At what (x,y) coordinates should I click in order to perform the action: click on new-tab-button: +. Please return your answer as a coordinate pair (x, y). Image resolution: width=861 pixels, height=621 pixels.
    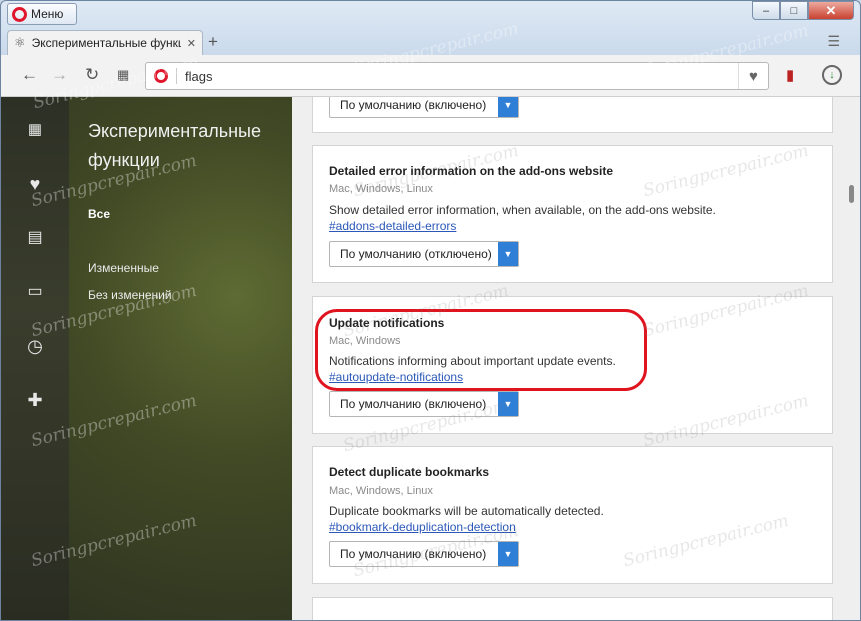
    Looking at the image, I should click on (213, 42).